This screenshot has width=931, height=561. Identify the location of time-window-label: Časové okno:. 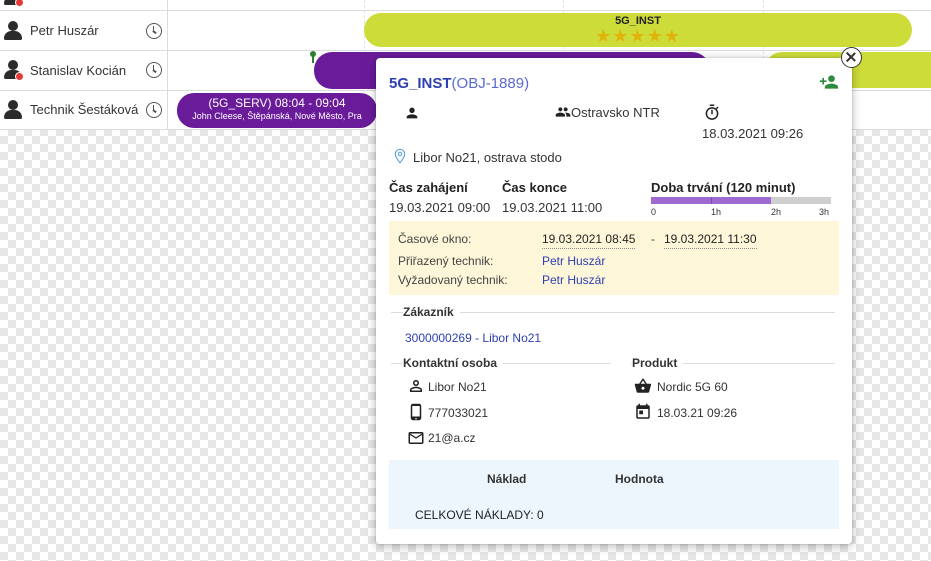
(435, 239).